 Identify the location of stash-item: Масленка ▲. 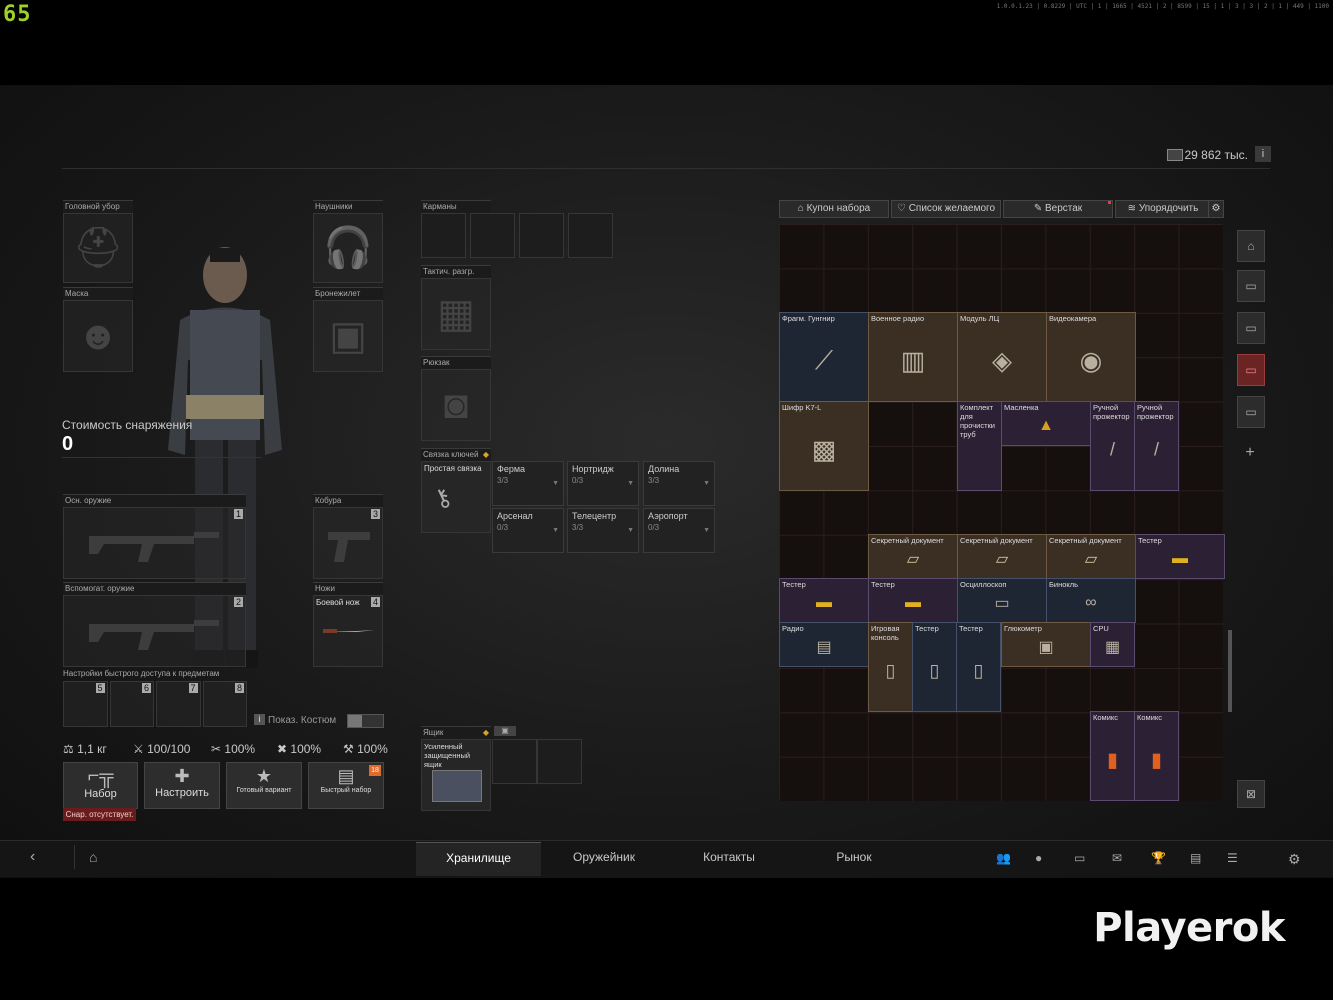
(1046, 423).